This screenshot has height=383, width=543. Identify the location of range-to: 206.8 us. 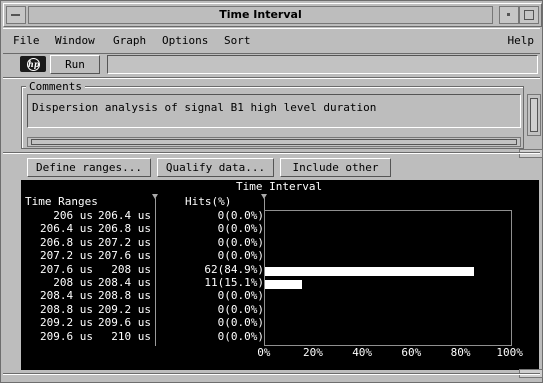
(124, 229).